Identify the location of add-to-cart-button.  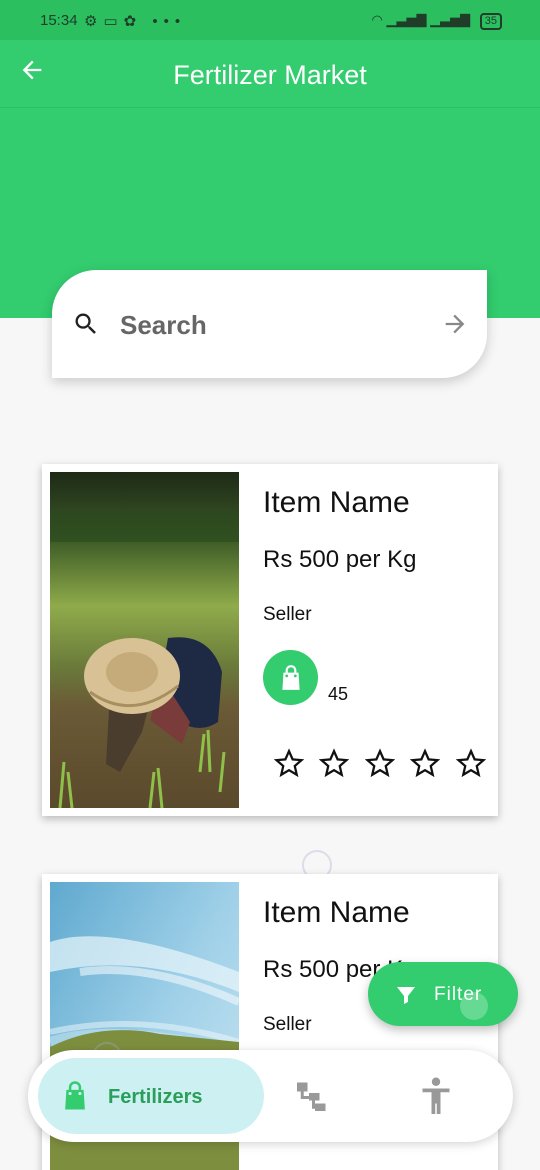
(290, 677).